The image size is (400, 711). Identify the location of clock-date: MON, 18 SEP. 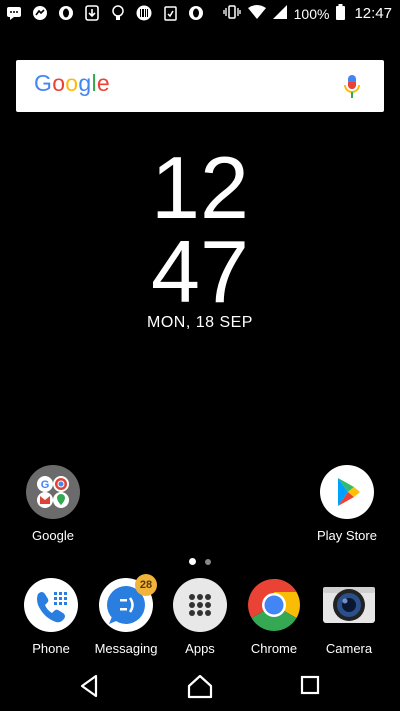
(200, 322).